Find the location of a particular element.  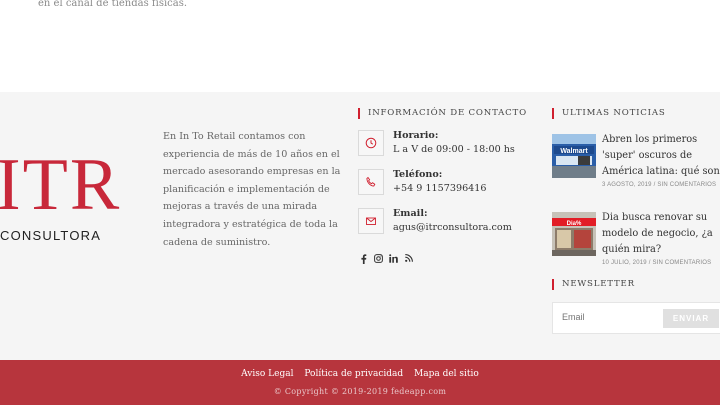

contact-hours: Horario: L a V de 09:00 - 18:00 hs is located at coordinates (448, 144).